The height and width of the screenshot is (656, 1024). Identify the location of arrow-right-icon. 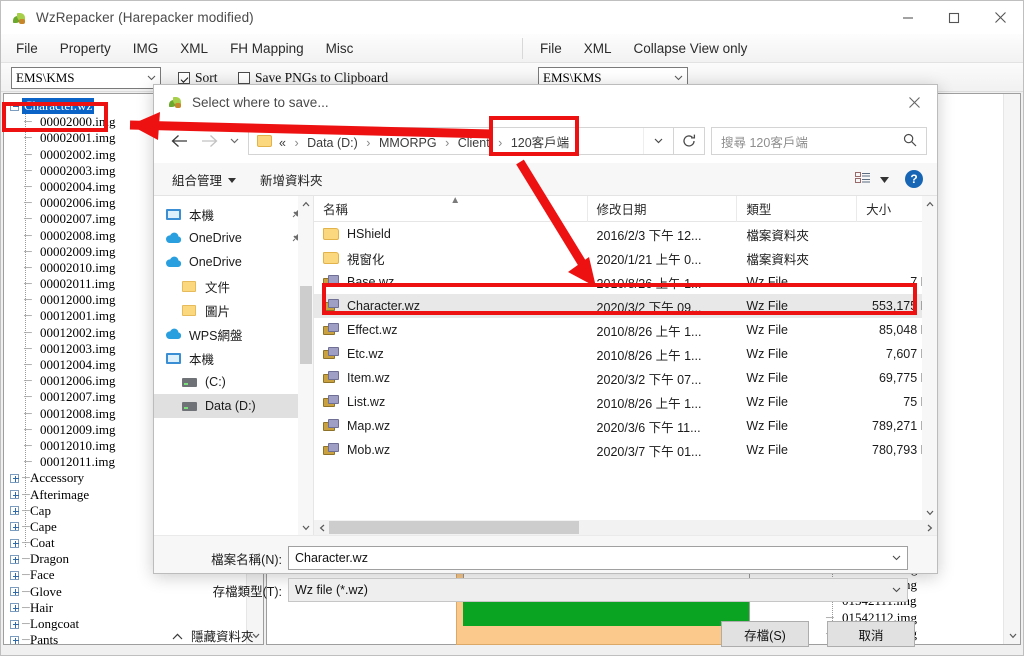
(209, 141).